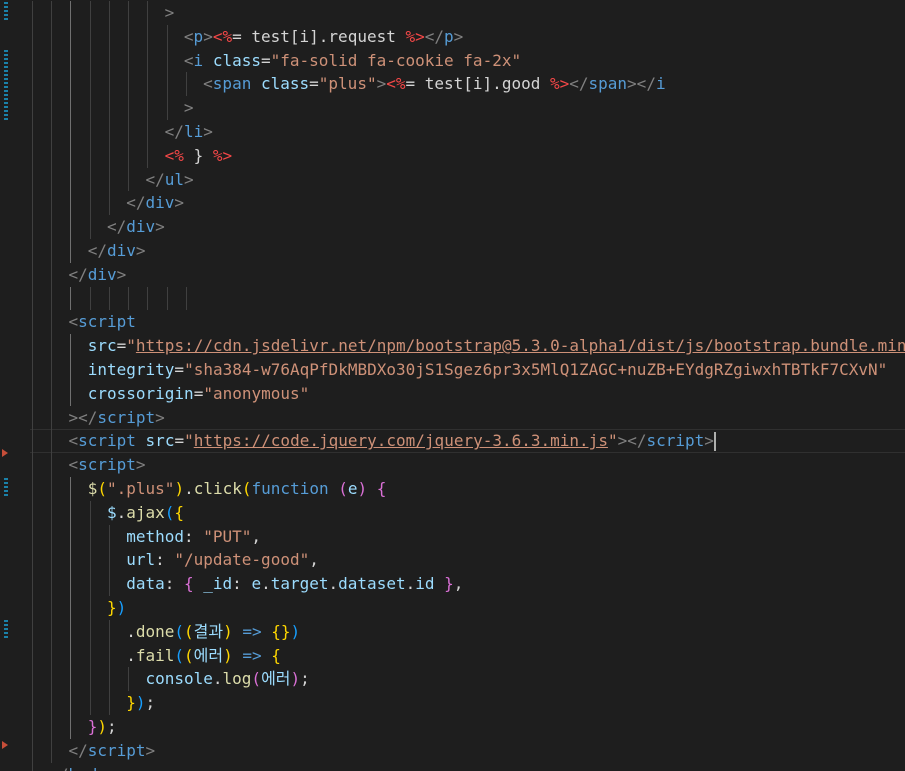  I want to click on code-line: .done((결과) => {}), so click(467, 632).